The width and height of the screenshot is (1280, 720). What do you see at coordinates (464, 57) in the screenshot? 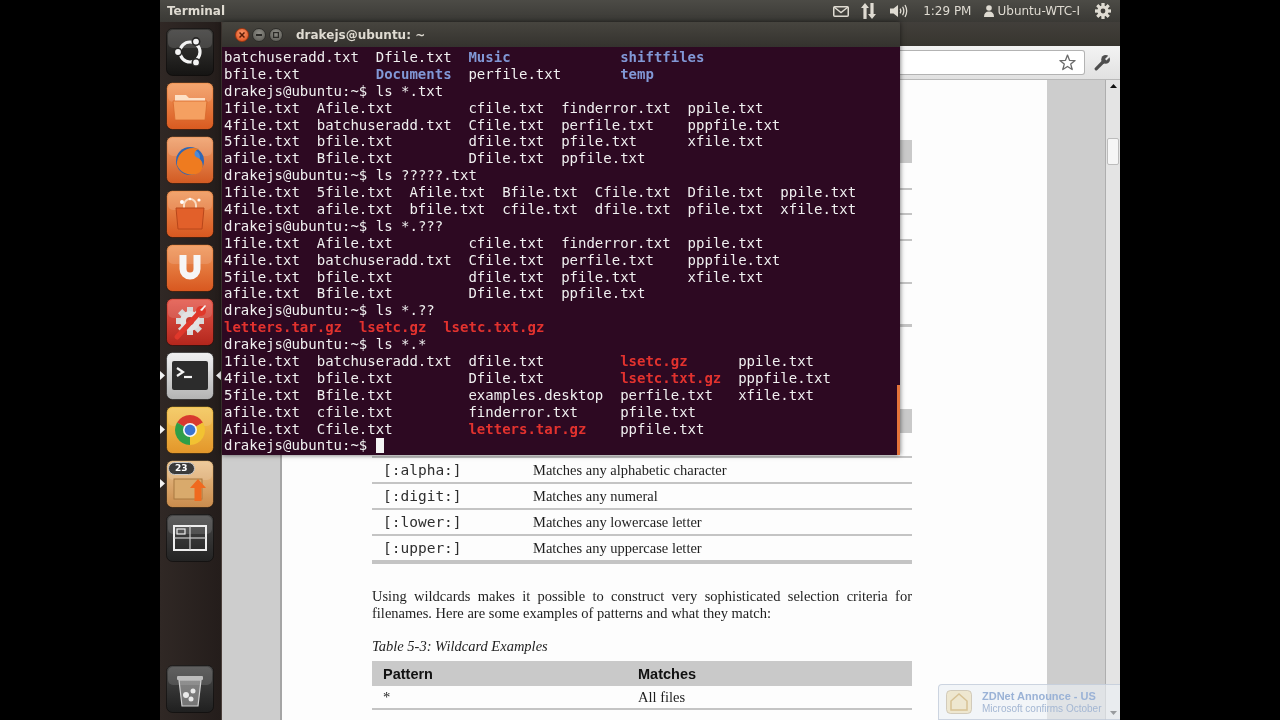
I see `output-line: batchuseradd.txt Dfile.txt Music shiftfiles` at bounding box center [464, 57].